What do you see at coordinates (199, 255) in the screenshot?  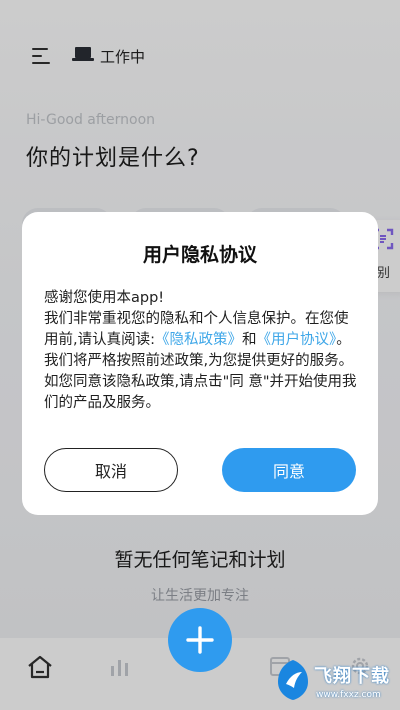 I see `dialog-title: 用户隐私协议` at bounding box center [199, 255].